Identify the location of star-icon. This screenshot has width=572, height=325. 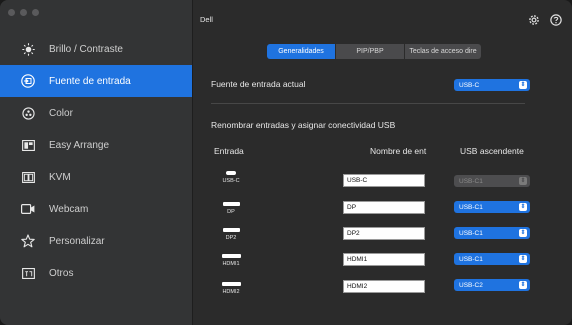
(28, 241).